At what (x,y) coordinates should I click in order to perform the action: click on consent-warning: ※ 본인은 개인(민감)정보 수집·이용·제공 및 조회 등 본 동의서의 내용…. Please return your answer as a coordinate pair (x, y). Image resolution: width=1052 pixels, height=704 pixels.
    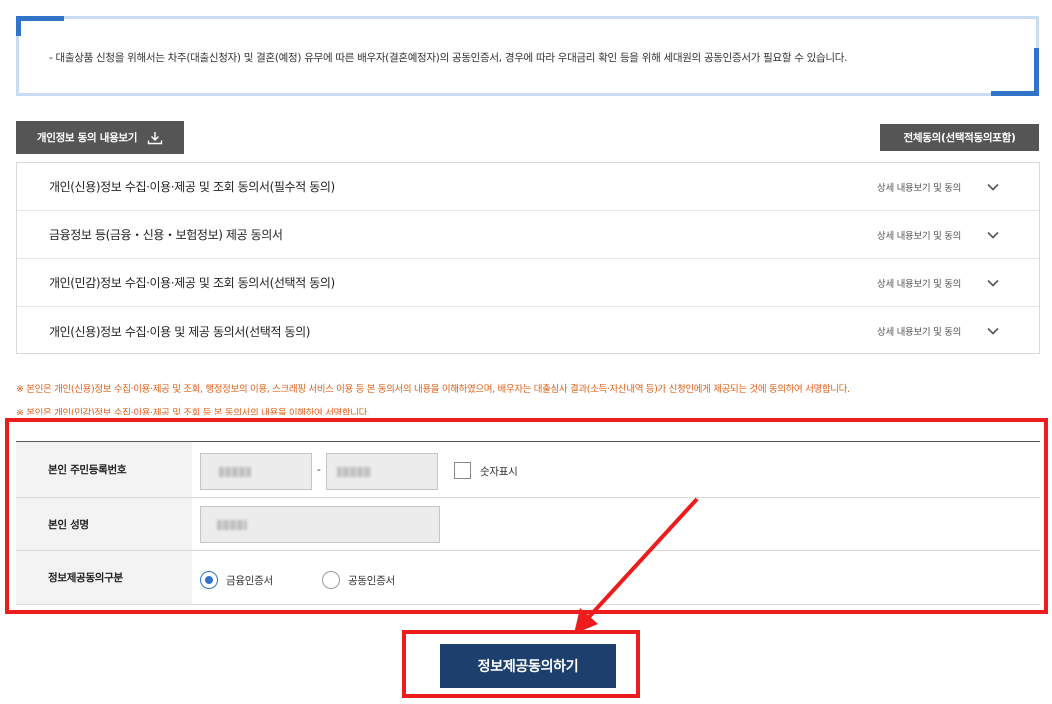
    Looking at the image, I should click on (193, 411).